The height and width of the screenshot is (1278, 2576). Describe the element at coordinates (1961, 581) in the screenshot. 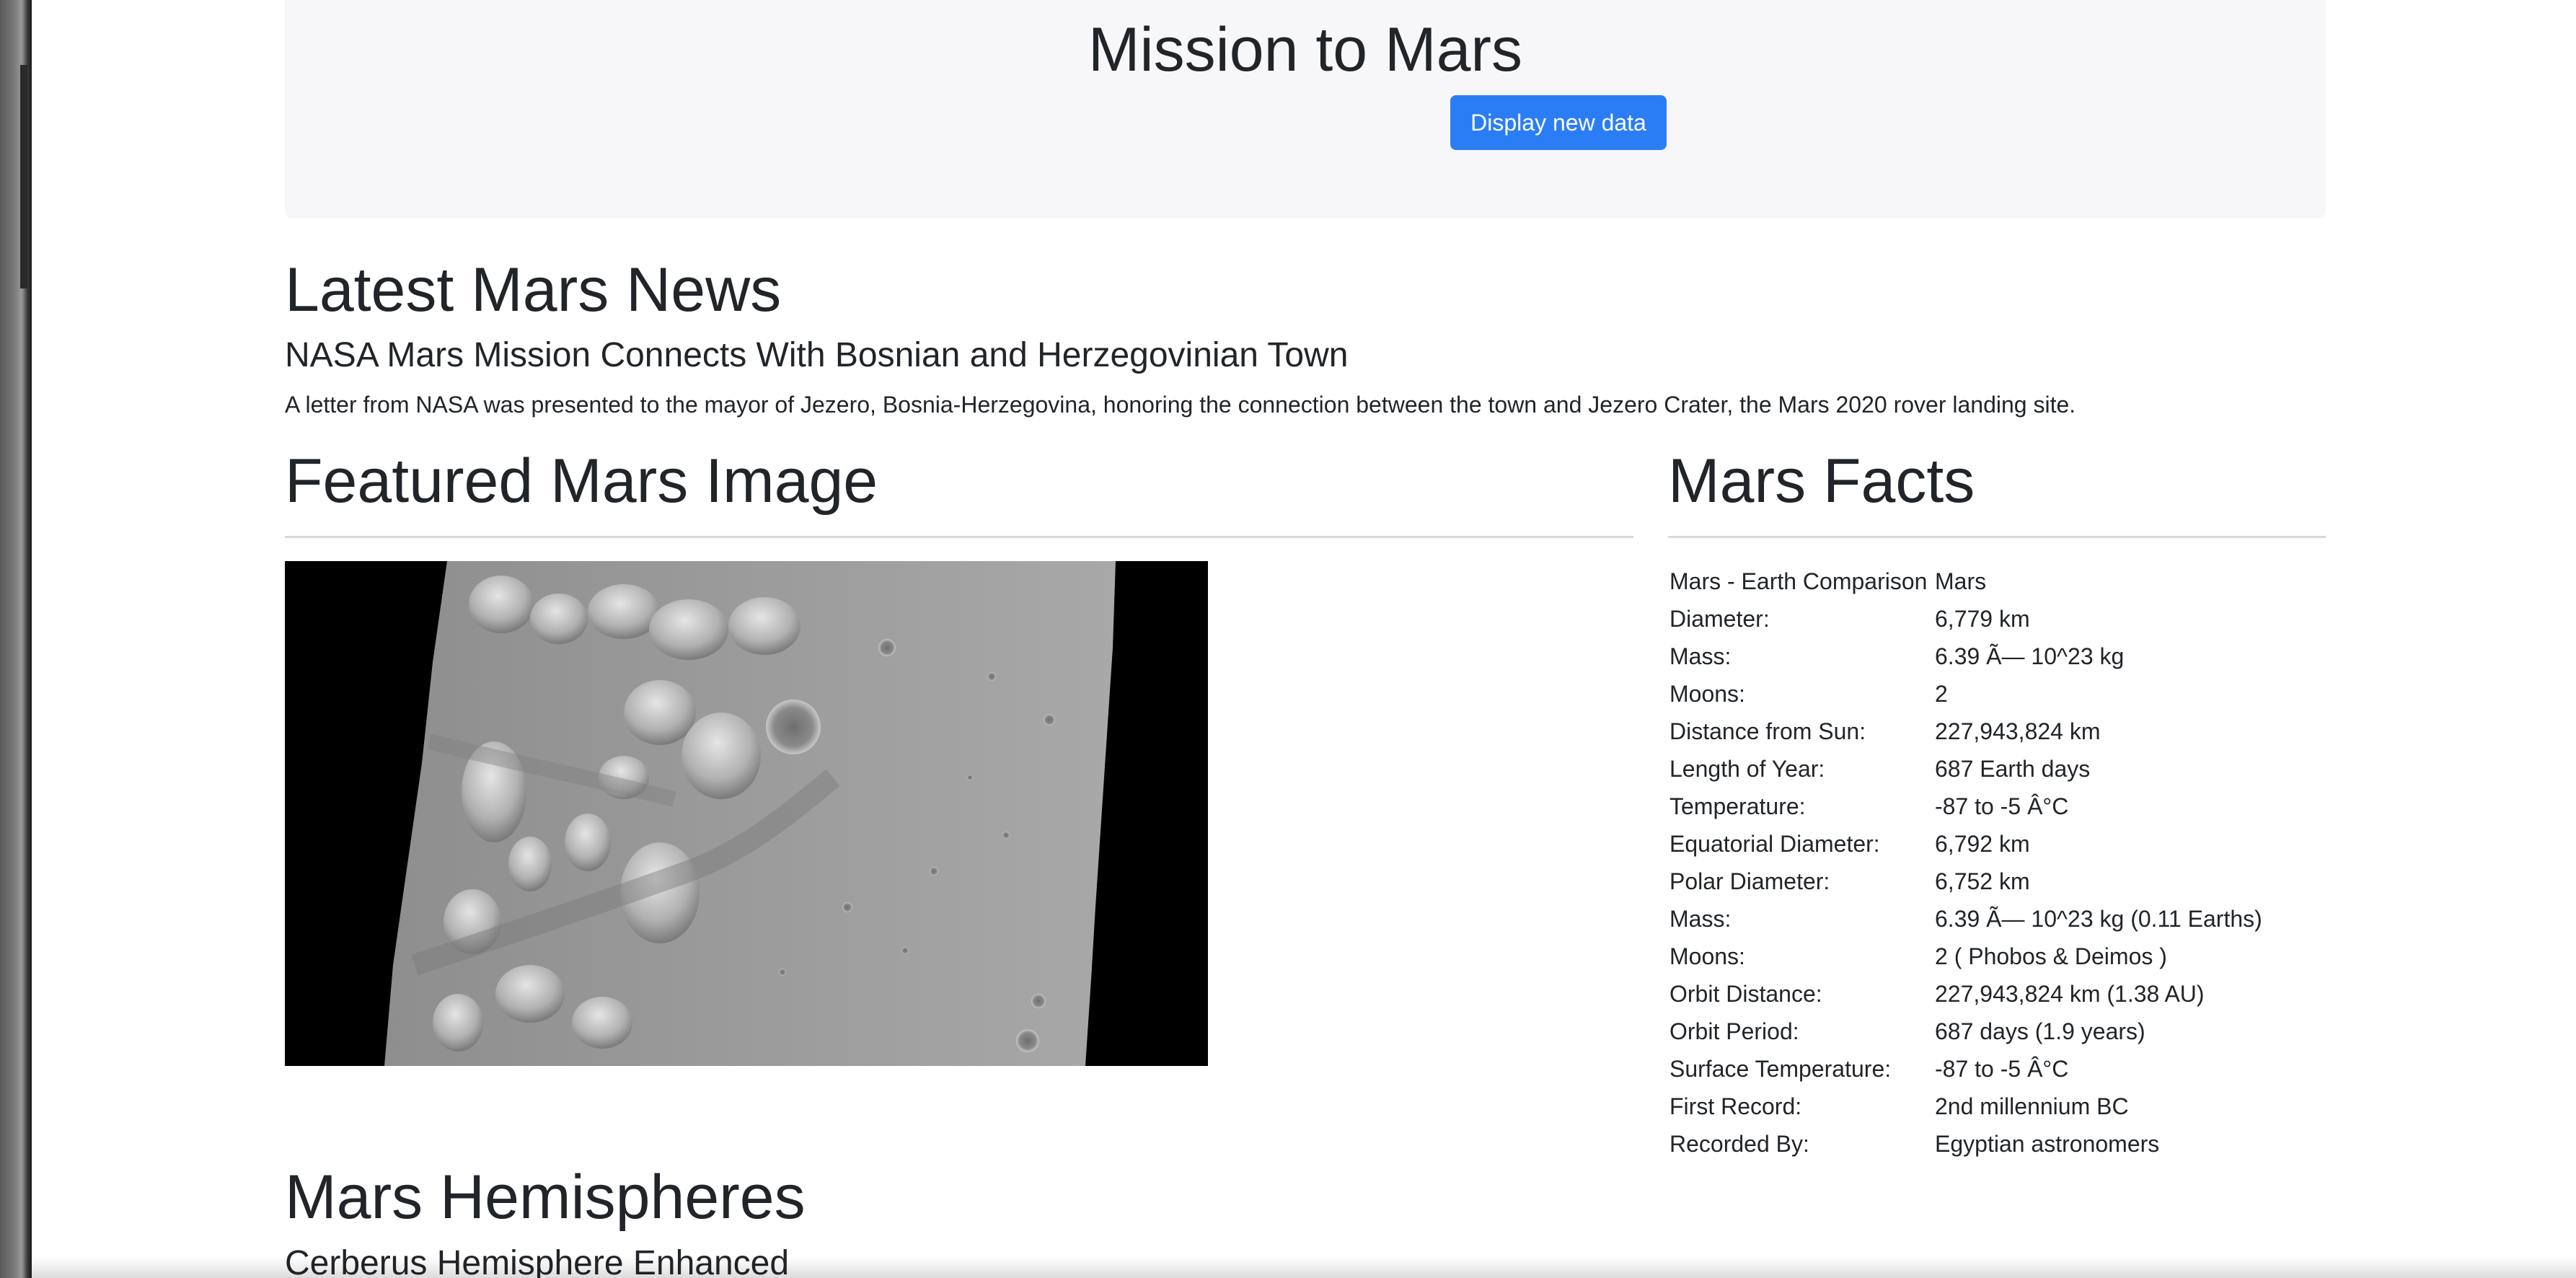

I see `fact-value: Mars` at that location.